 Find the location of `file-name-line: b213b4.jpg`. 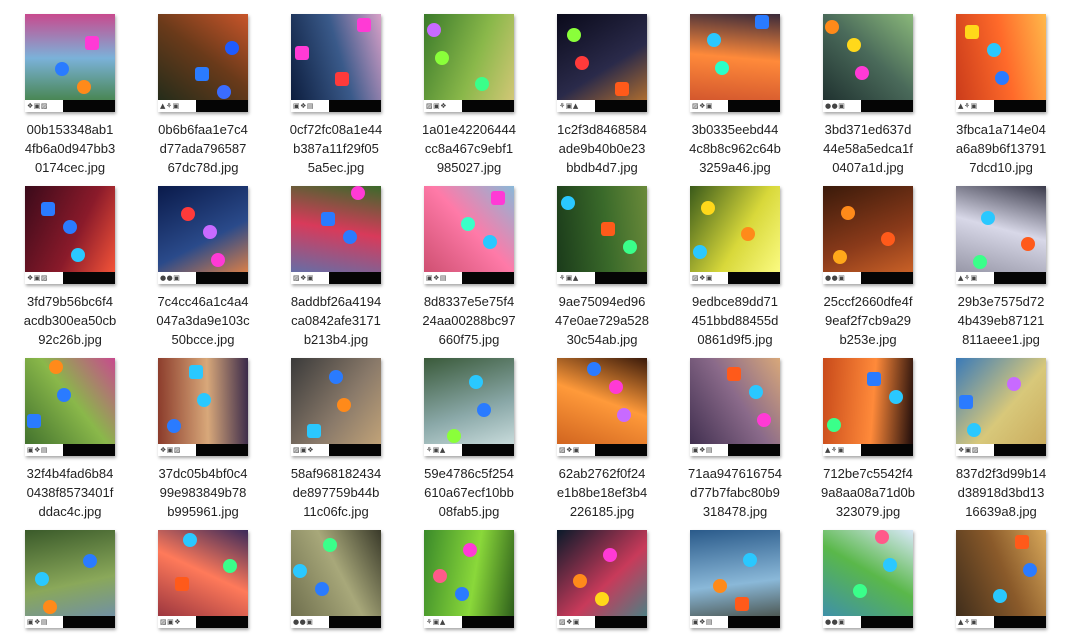

file-name-line: b213b4.jpg is located at coordinates (336, 339).